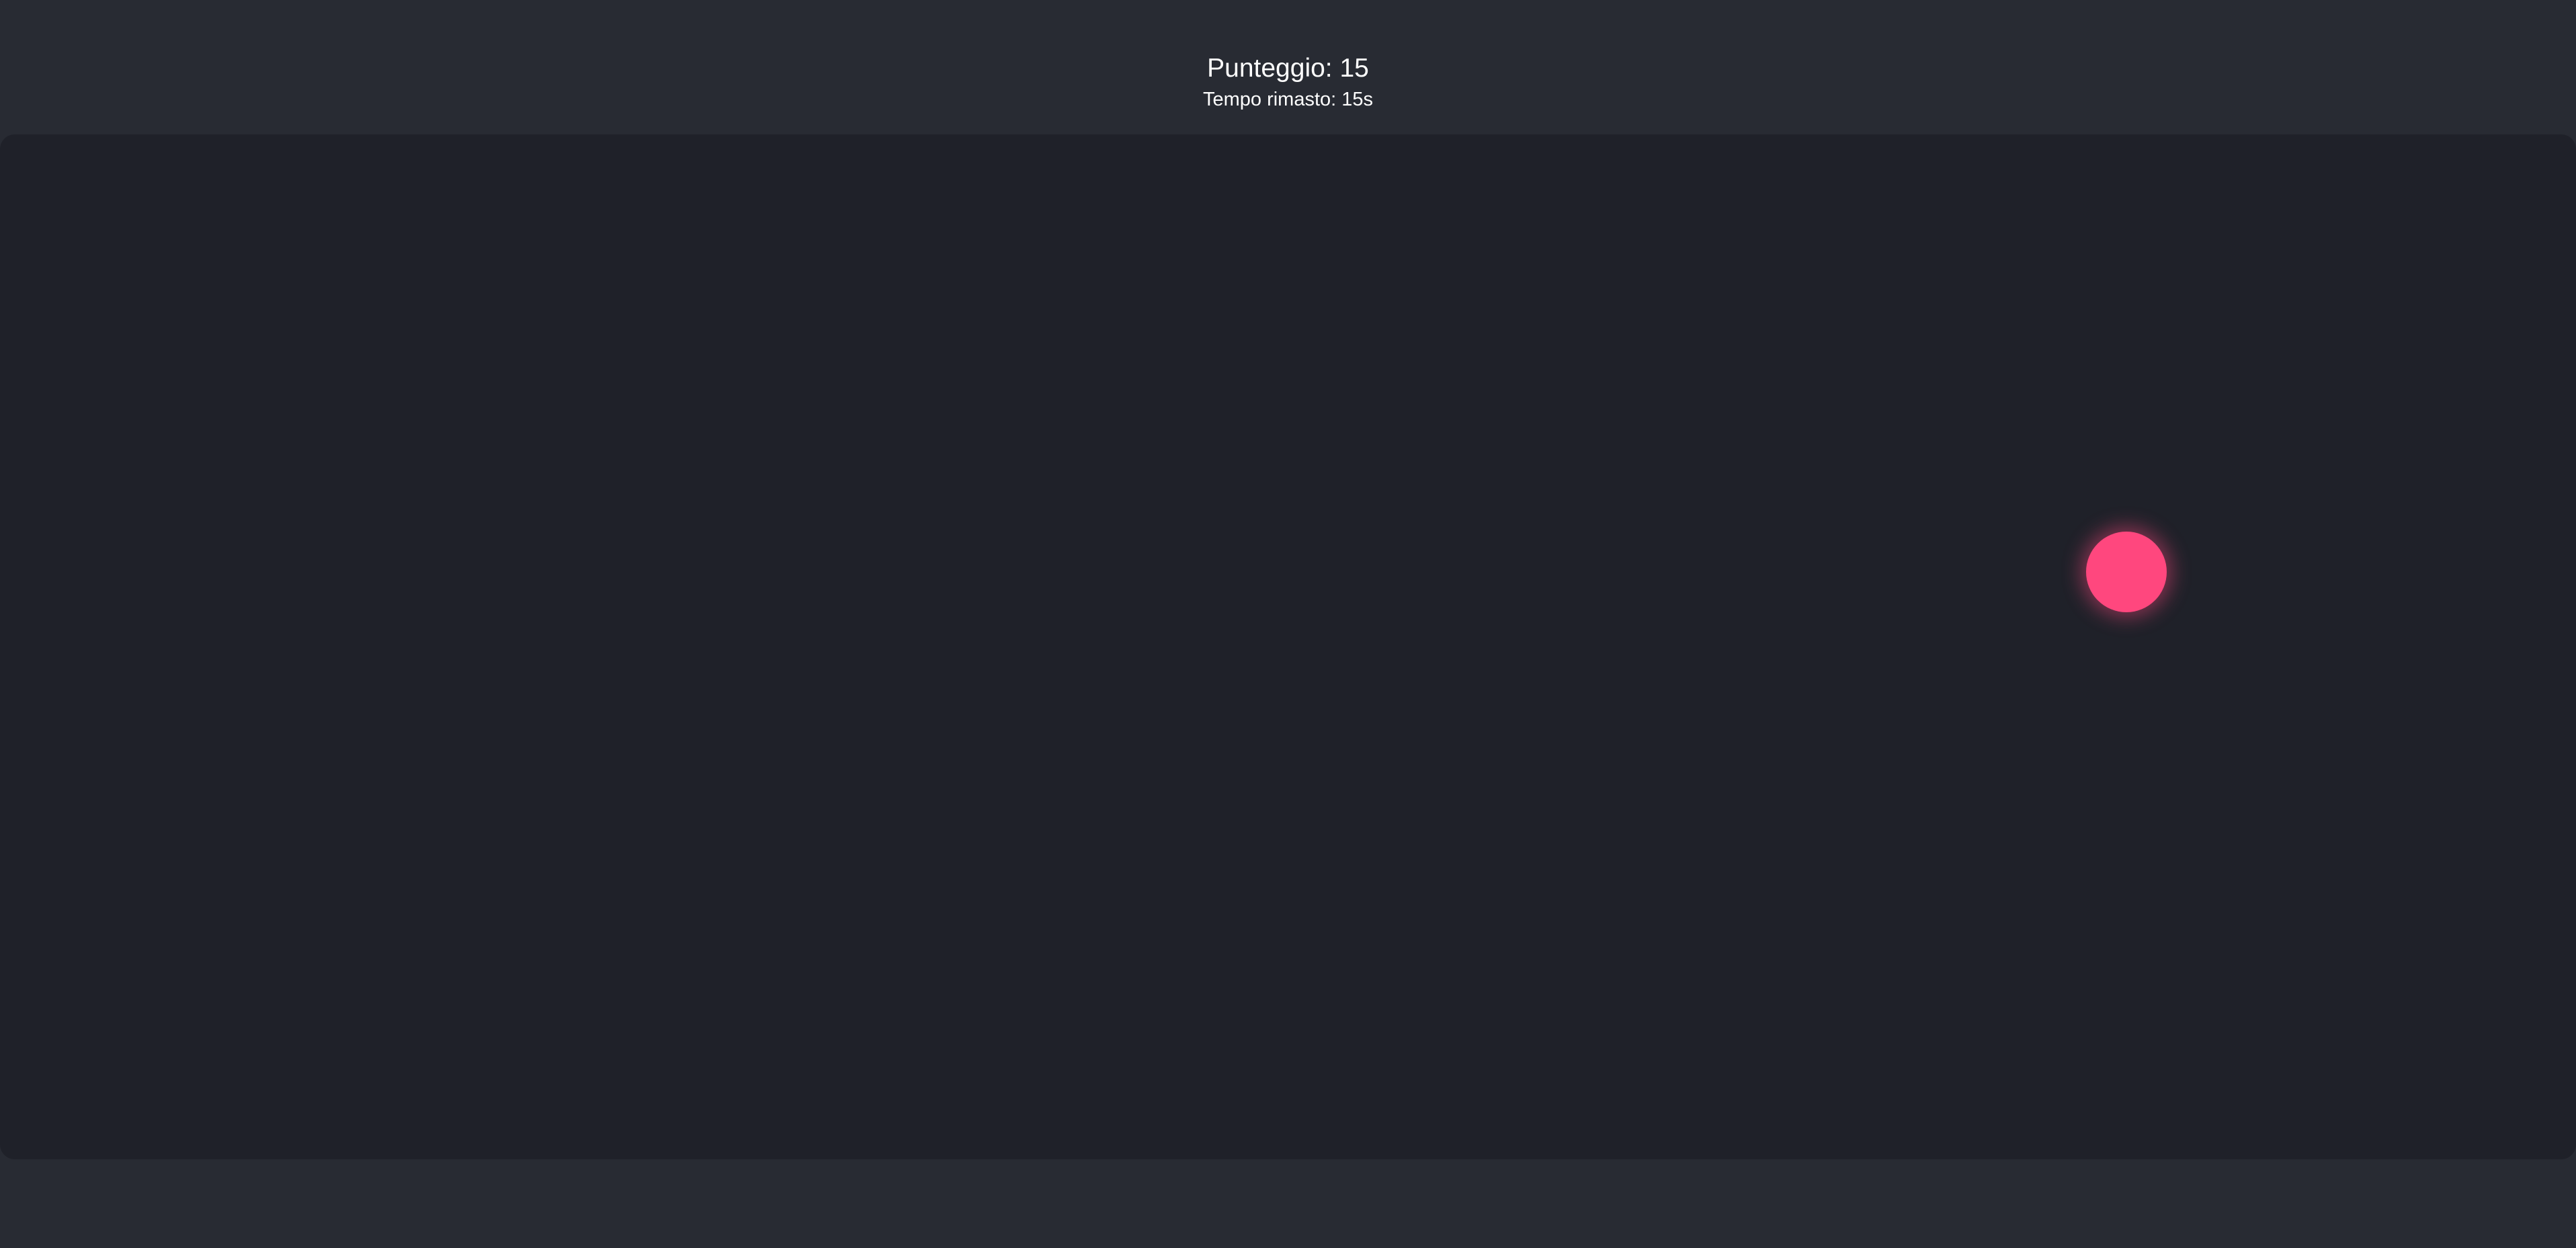  Describe the element at coordinates (1288, 99) in the screenshot. I see `time-remaining-label: Tempo rimasto: 15s` at that location.